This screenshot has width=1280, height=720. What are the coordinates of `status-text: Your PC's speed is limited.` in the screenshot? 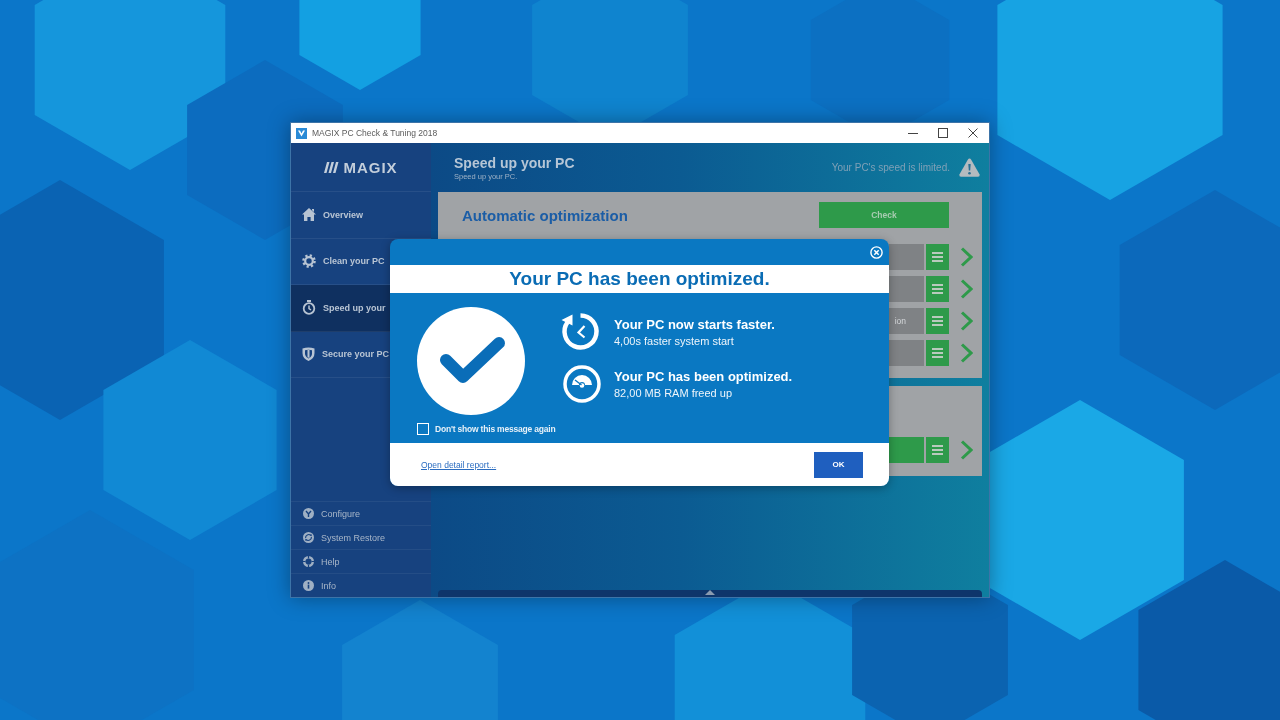 It's located at (890, 167).